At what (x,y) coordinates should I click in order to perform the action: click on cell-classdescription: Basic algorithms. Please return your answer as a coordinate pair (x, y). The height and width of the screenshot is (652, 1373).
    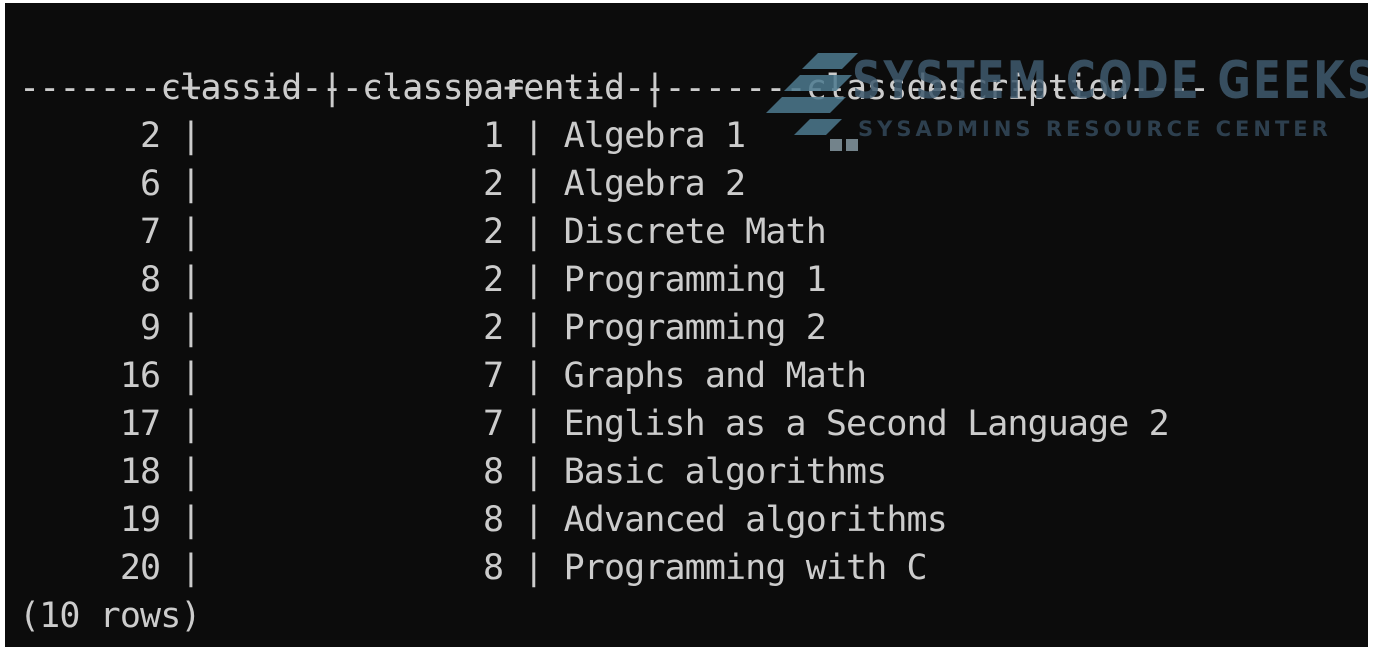
    Looking at the image, I should click on (725, 472).